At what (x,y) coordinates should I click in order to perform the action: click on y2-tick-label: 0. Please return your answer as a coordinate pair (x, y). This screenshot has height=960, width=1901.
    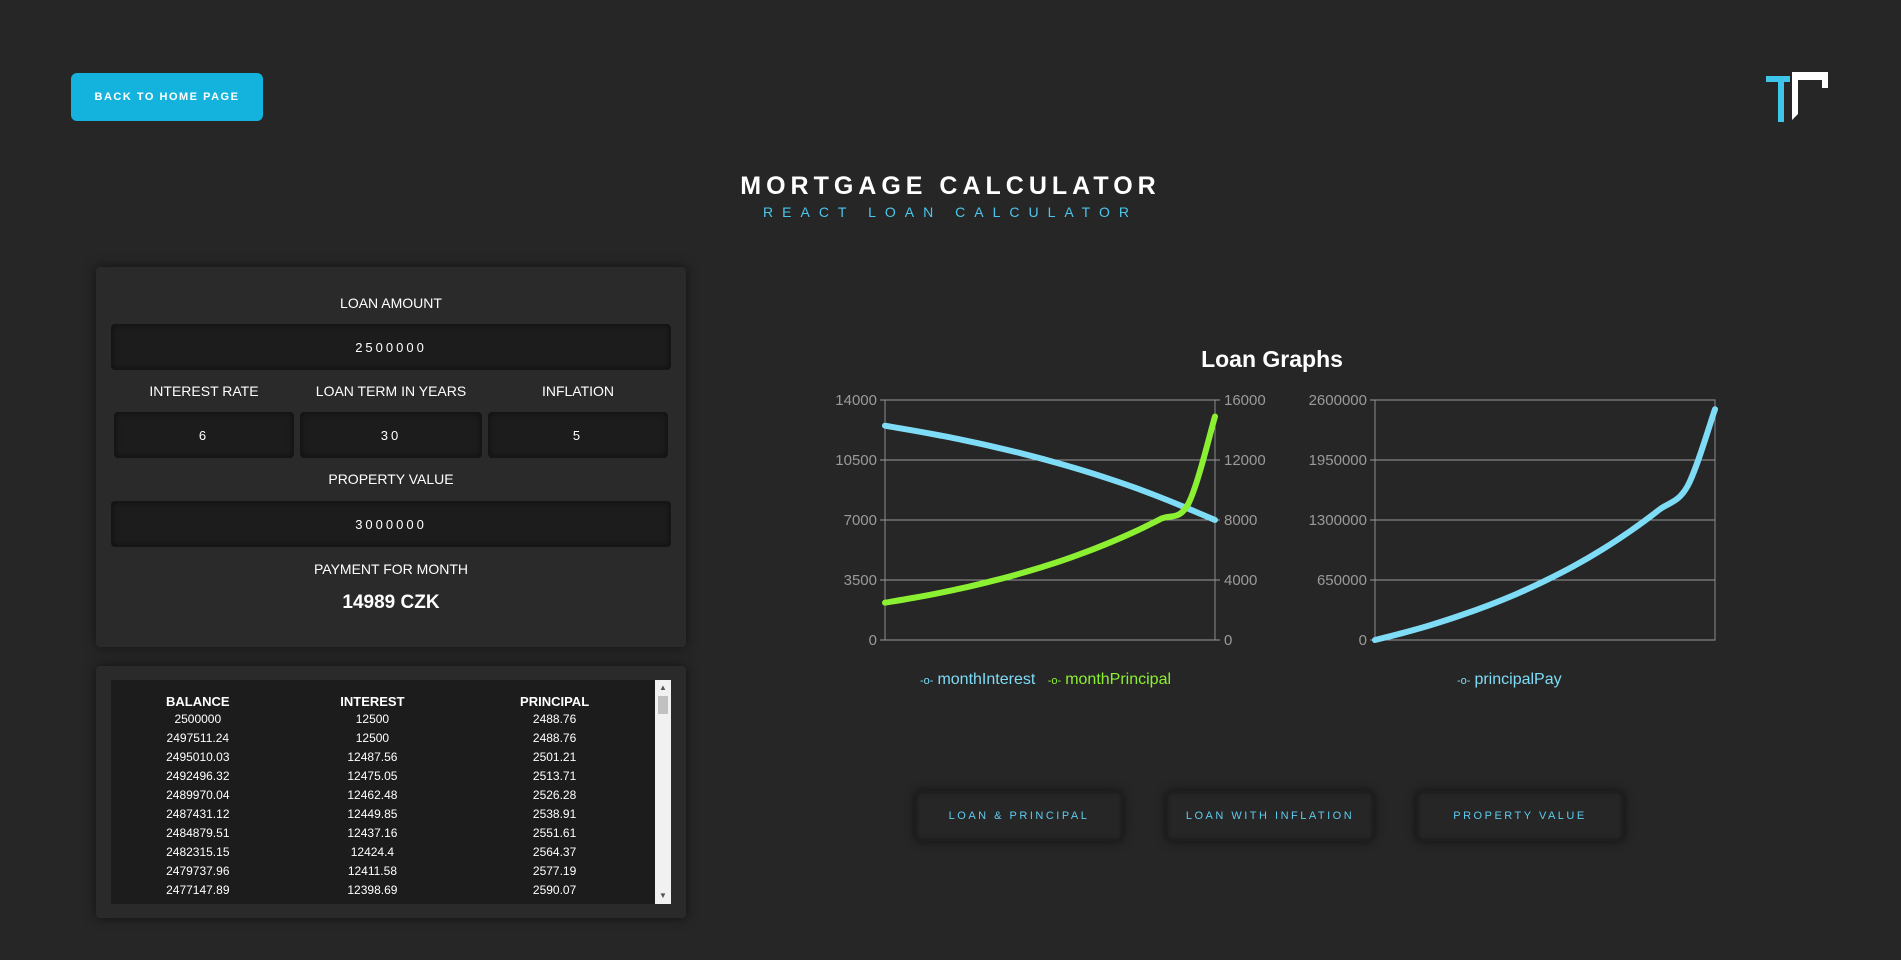
    Looking at the image, I should click on (1228, 640).